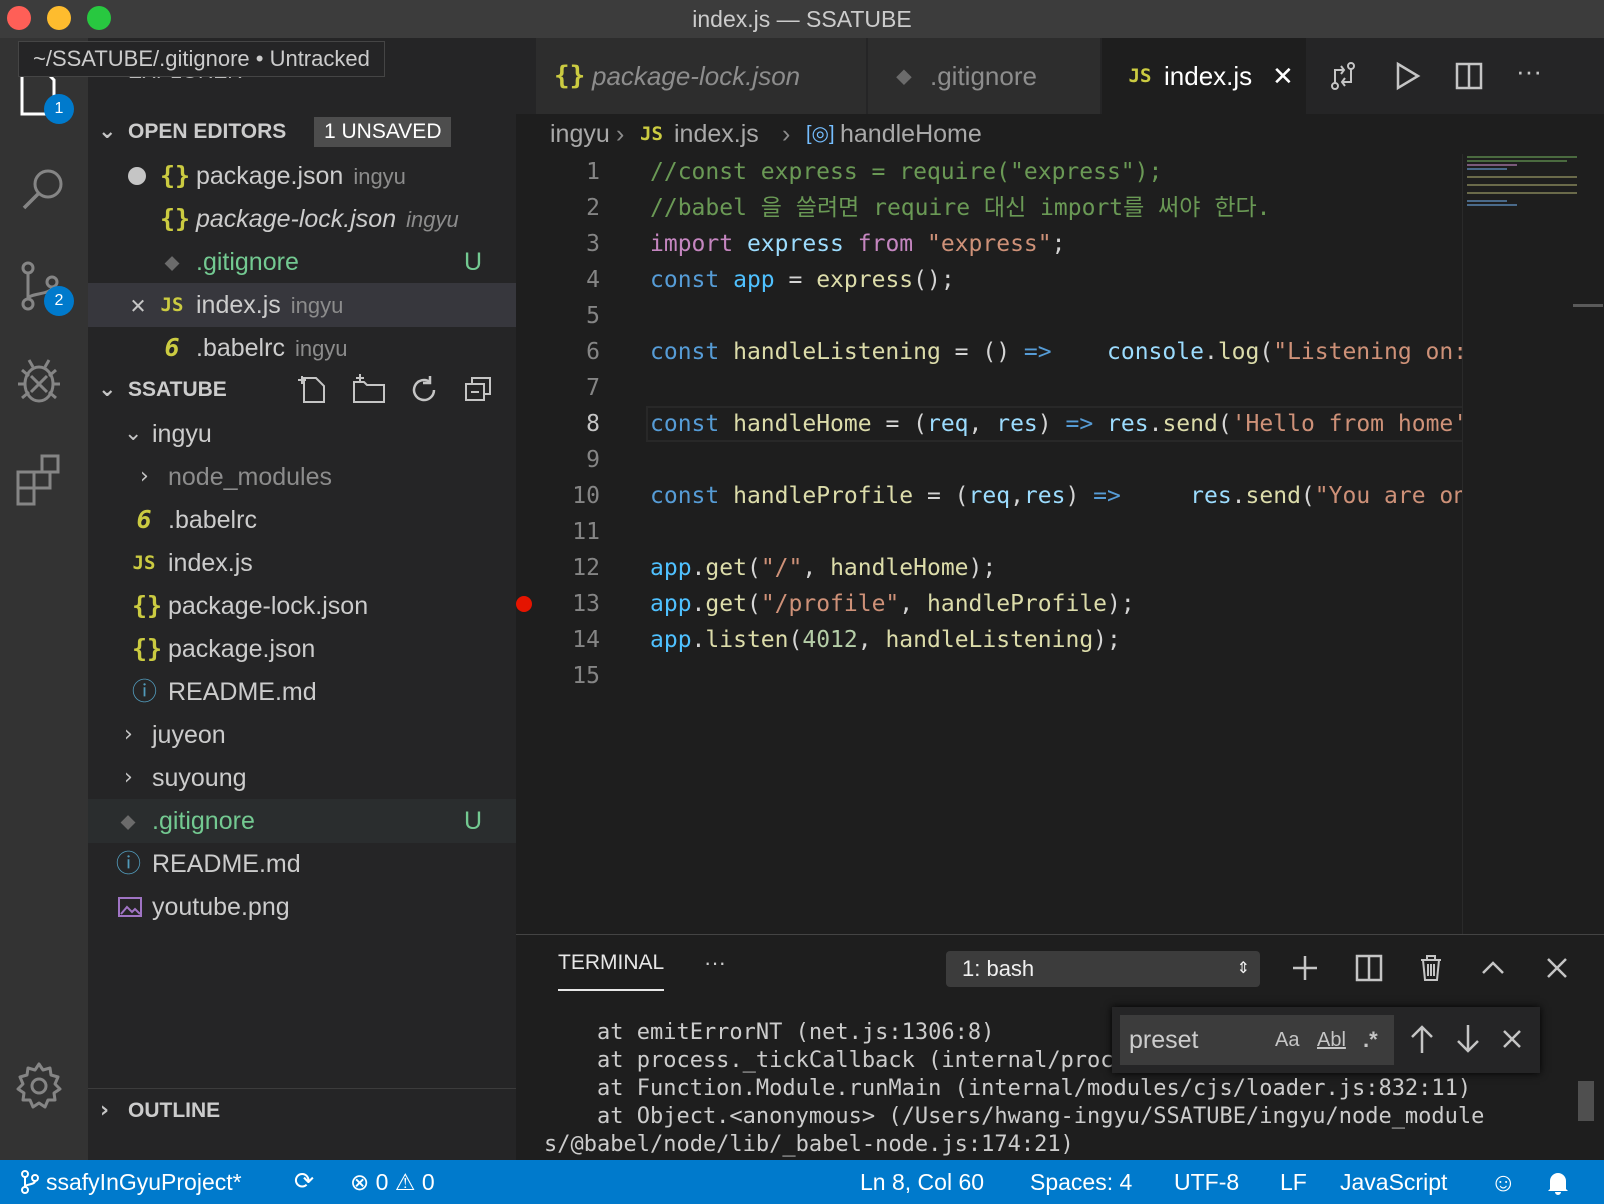 This screenshot has width=1604, height=1204. I want to click on line-number: 3, so click(558, 244).